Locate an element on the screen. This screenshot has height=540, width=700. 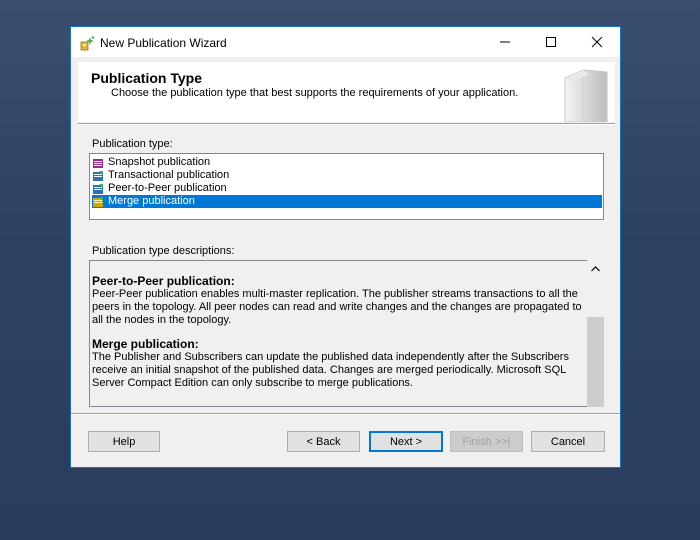
description-scrollbar is located at coordinates (595, 333).